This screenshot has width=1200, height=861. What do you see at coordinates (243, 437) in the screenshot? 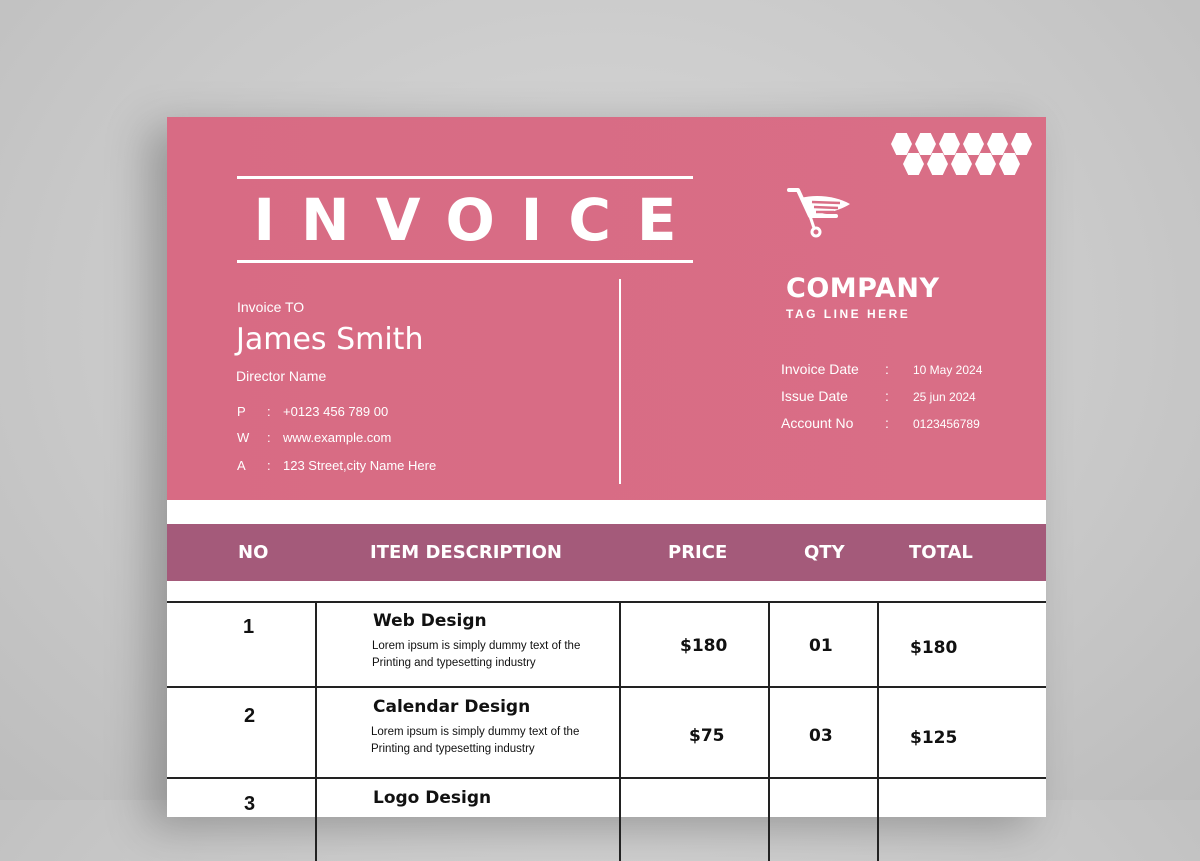
I see `contact-key: W` at bounding box center [243, 437].